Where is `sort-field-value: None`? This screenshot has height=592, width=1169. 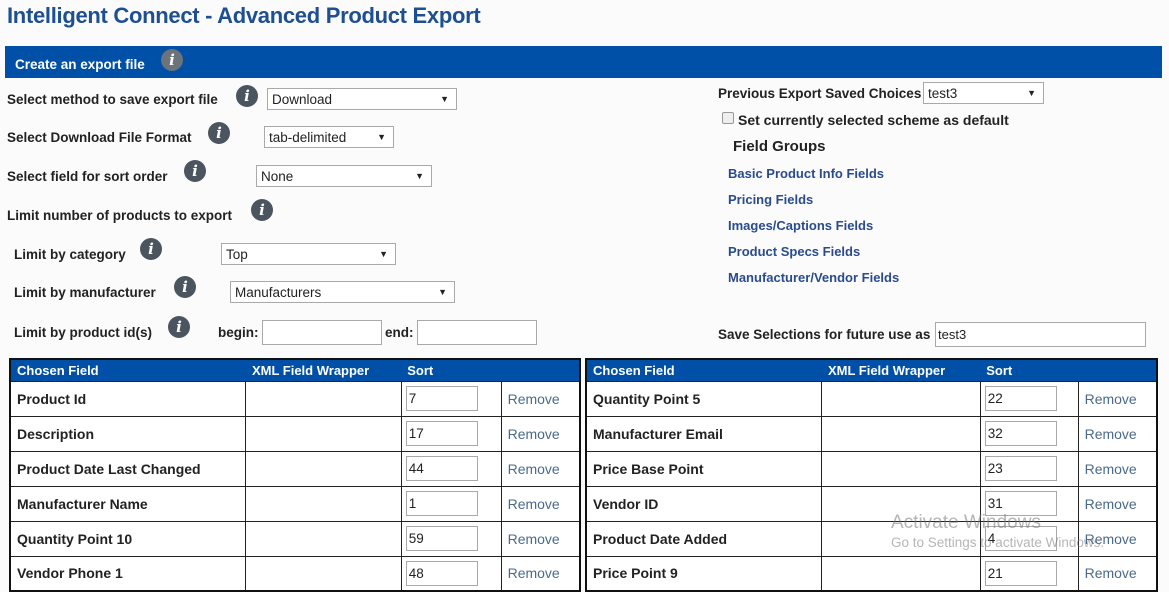
sort-field-value: None is located at coordinates (277, 176).